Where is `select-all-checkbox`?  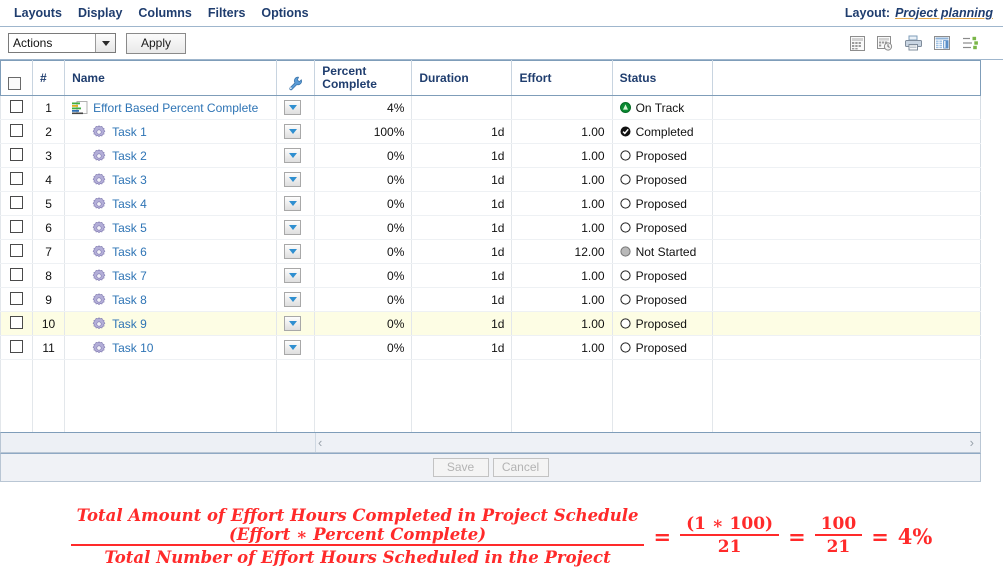 select-all-checkbox is located at coordinates (14, 83).